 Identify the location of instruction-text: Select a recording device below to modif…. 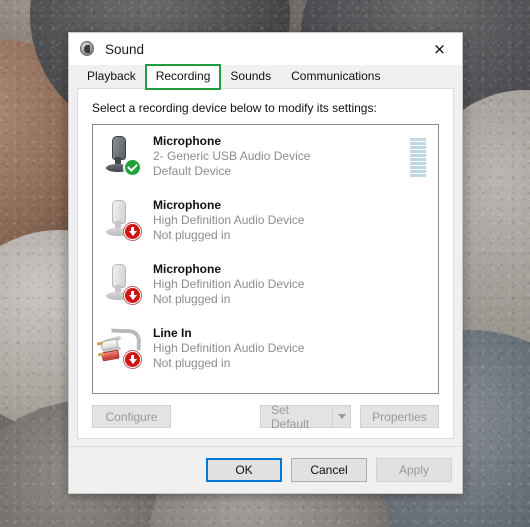
(234, 108).